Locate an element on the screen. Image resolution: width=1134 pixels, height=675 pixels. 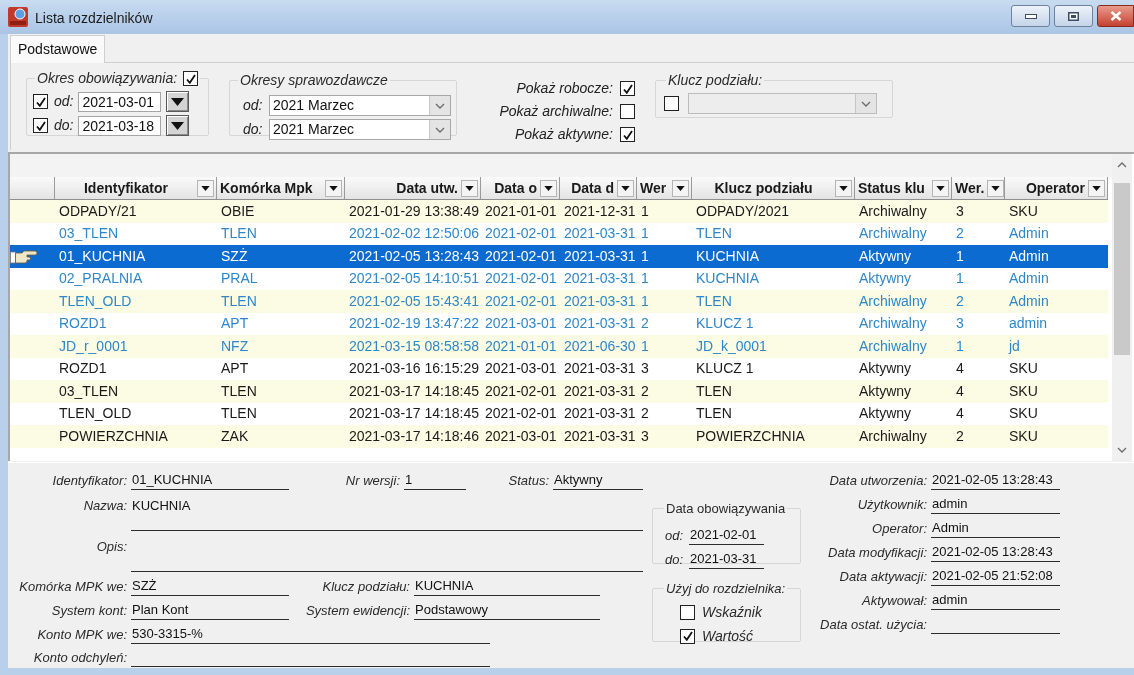
column-header: Identyfikator is located at coordinates (136, 188).